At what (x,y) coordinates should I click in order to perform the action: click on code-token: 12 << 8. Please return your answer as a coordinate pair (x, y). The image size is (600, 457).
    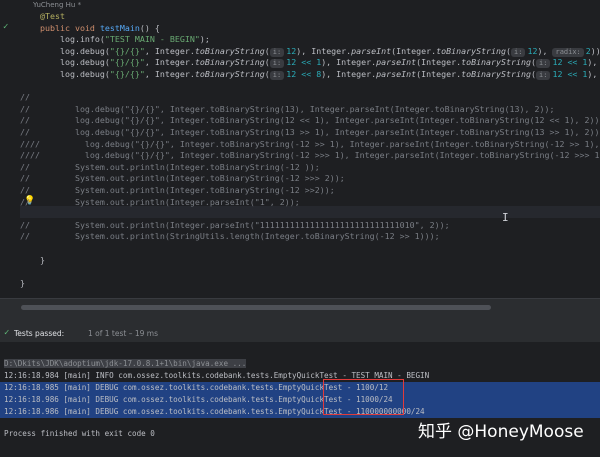
    Looking at the image, I should click on (304, 74).